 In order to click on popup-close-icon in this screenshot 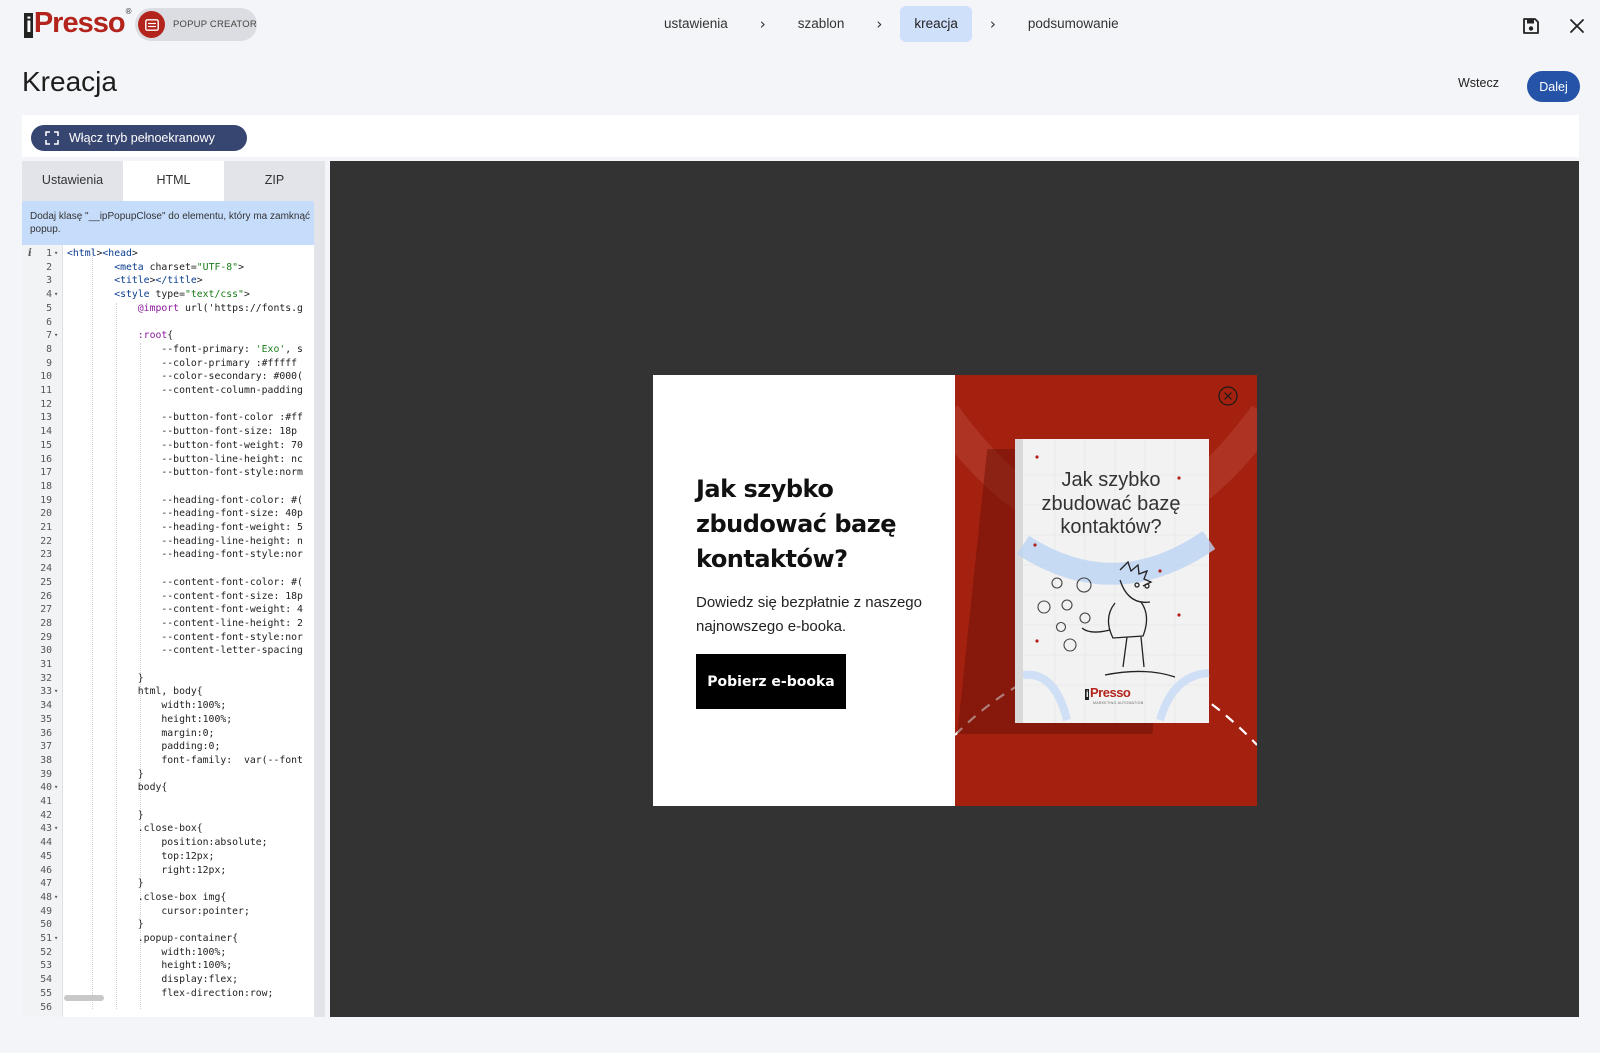, I will do `click(1228, 396)`.